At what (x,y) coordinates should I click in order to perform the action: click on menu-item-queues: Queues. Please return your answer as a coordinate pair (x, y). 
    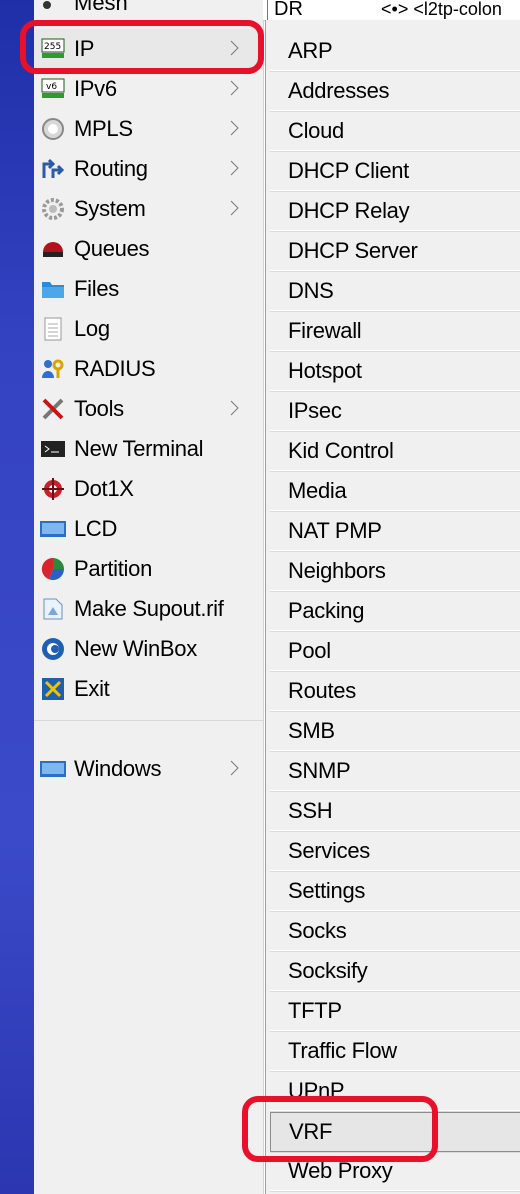
    Looking at the image, I should click on (148, 249).